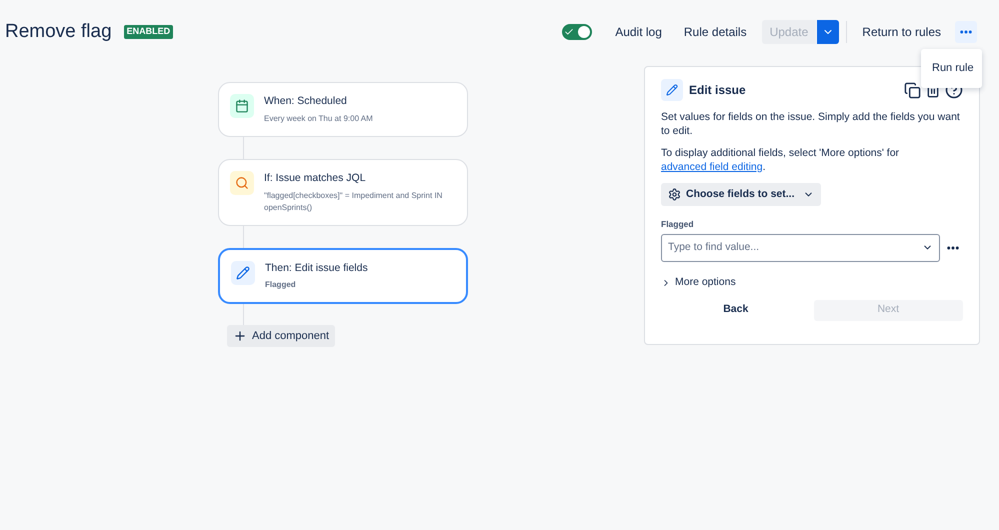  What do you see at coordinates (715, 32) in the screenshot?
I see `header-link: Rule details` at bounding box center [715, 32].